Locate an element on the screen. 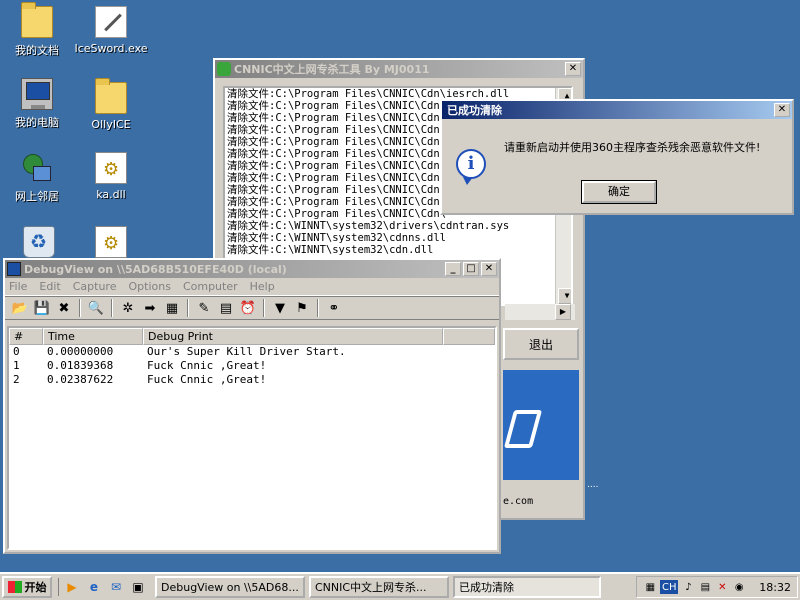 The height and width of the screenshot is (600, 800). menubar: File Edit Capture Options Computer Help is located at coordinates (252, 287).